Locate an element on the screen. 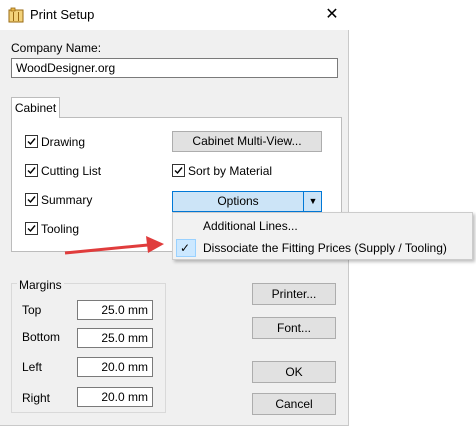  window-title: Print Setup is located at coordinates (62, 14).